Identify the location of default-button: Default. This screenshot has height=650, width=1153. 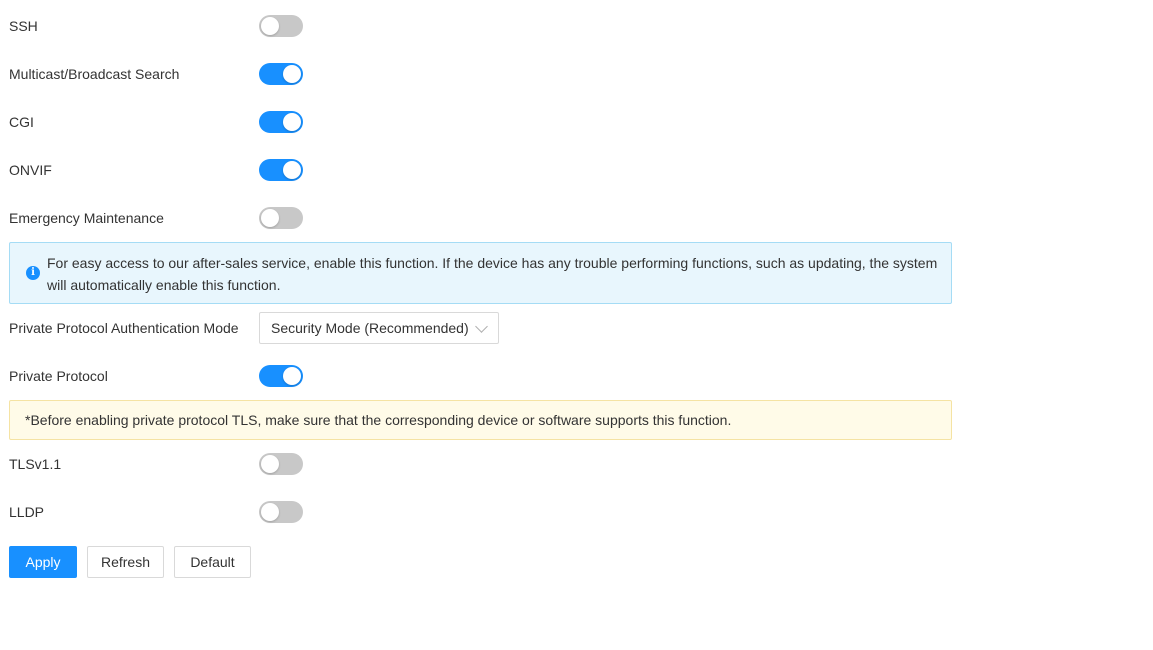
(212, 562).